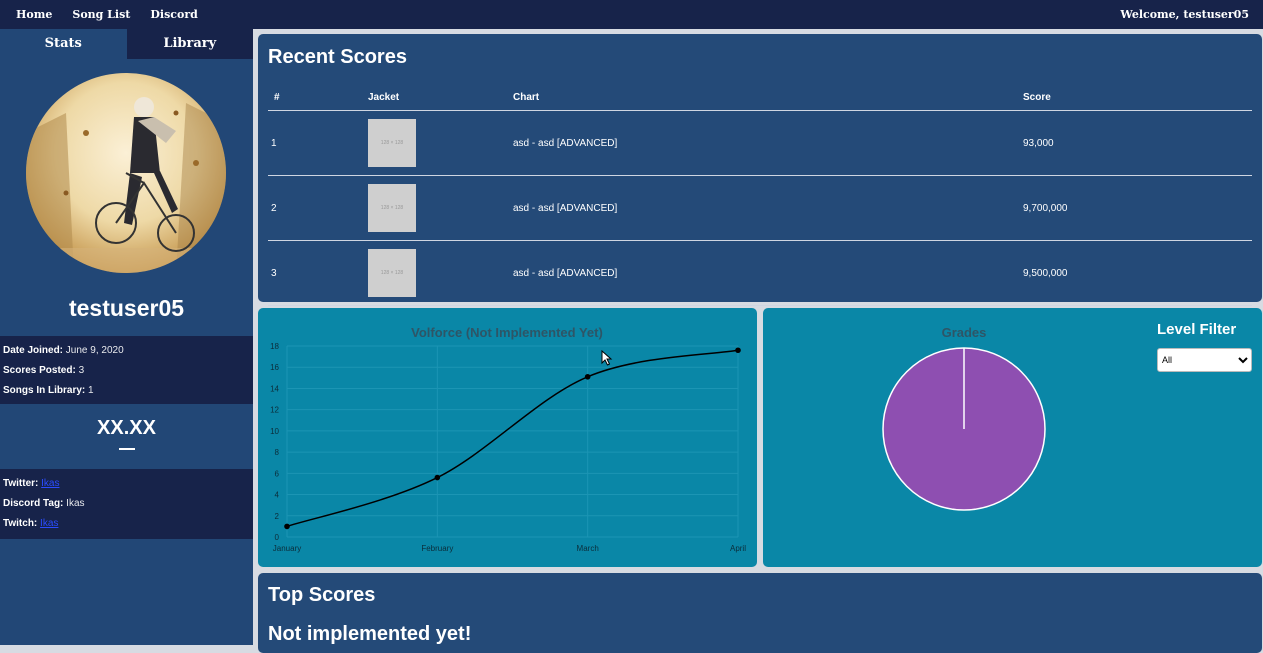  What do you see at coordinates (277, 473) in the screenshot?
I see `y-tick-label: 6` at bounding box center [277, 473].